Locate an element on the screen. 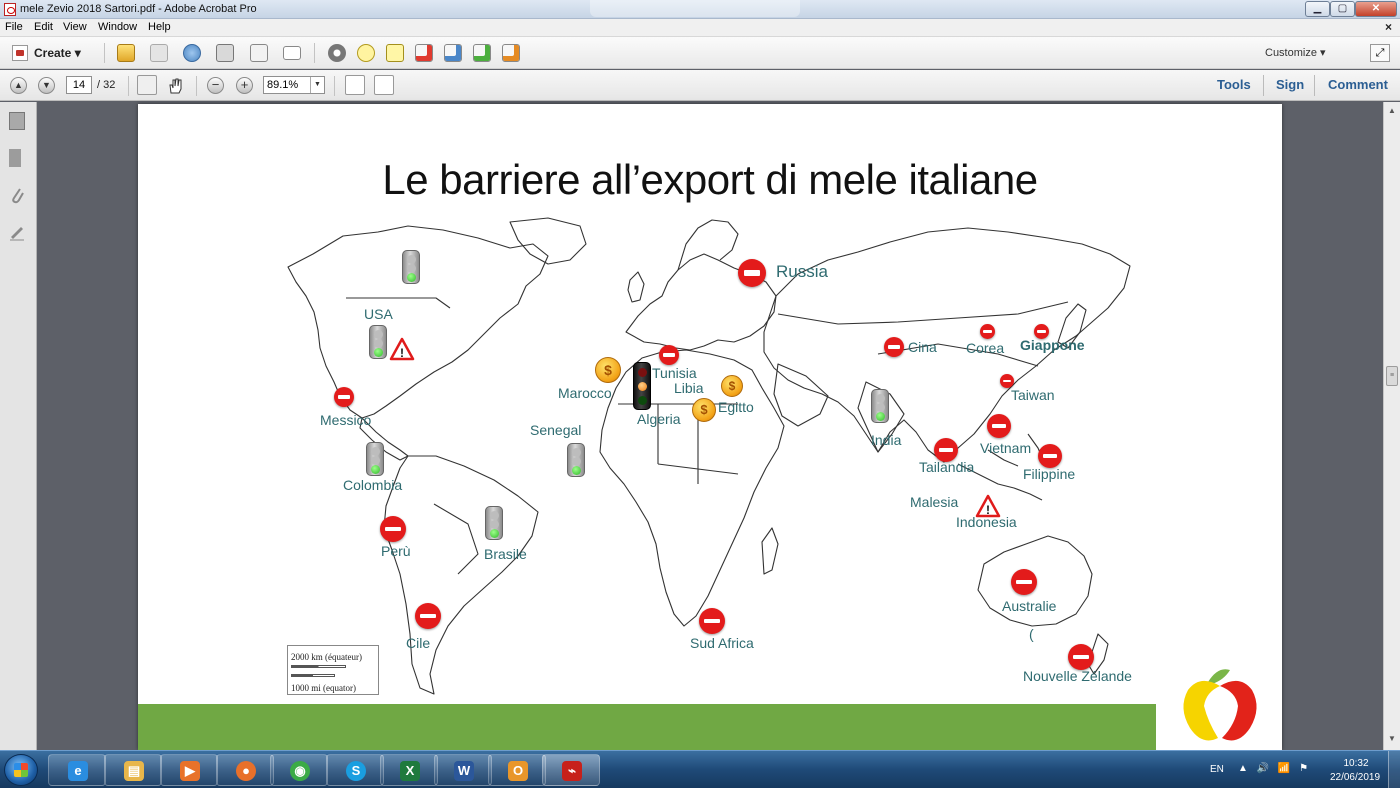 The width and height of the screenshot is (1400, 788). scroll-up-arrow: ▲ is located at coordinates (1392, 112).